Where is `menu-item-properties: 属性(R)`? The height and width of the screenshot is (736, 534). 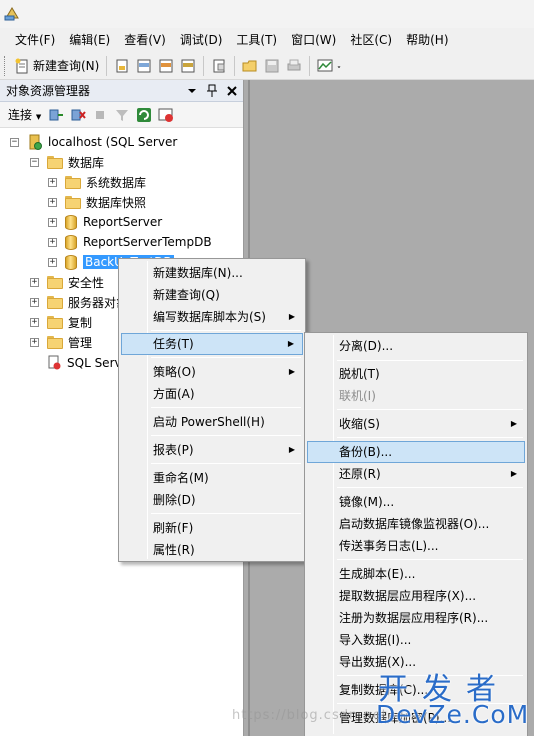 menu-item-properties: 属性(R) is located at coordinates (212, 550).